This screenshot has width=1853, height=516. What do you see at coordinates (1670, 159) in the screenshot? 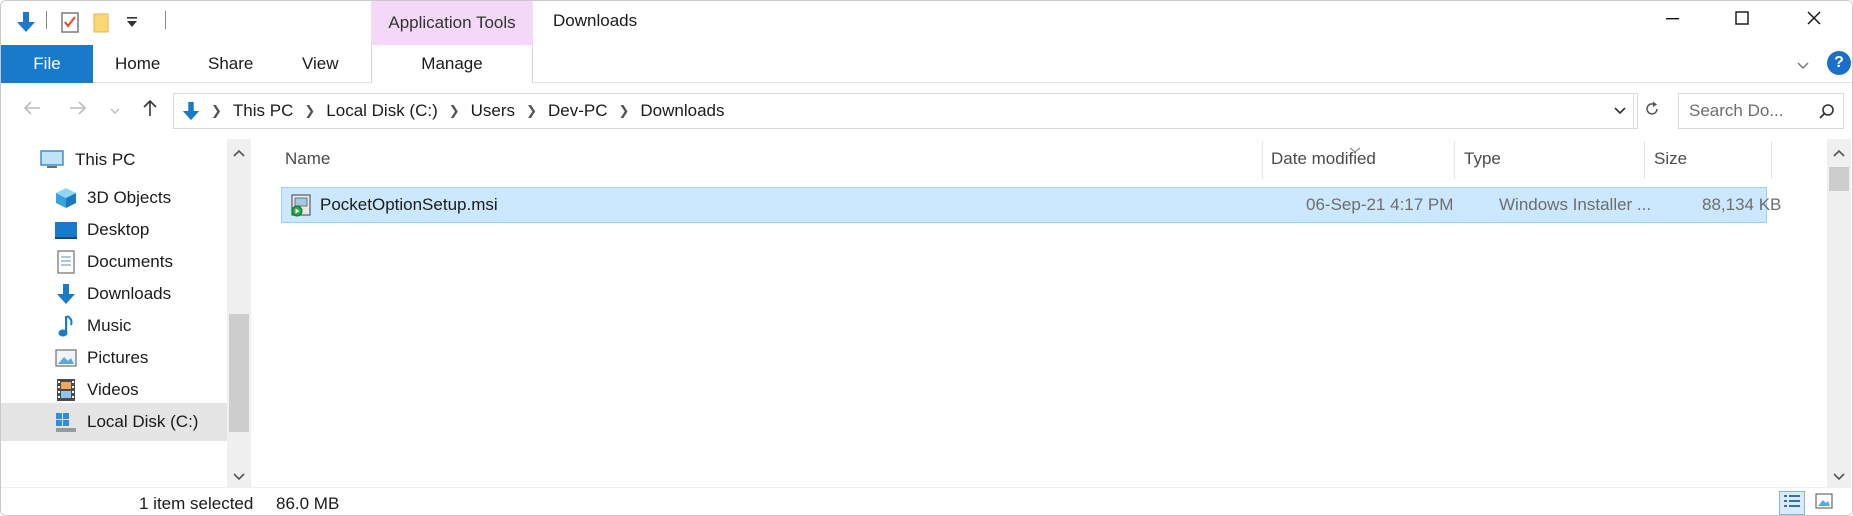
I see `column-header-size: Size` at bounding box center [1670, 159].